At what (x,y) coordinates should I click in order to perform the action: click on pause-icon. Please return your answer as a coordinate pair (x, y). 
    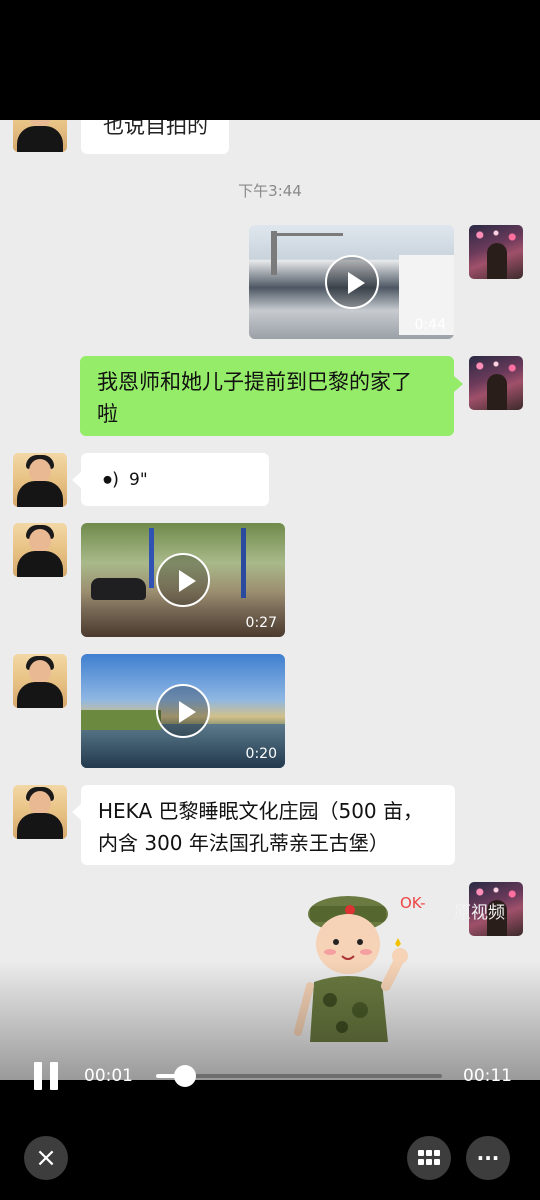
    Looking at the image, I should click on (46, 1076).